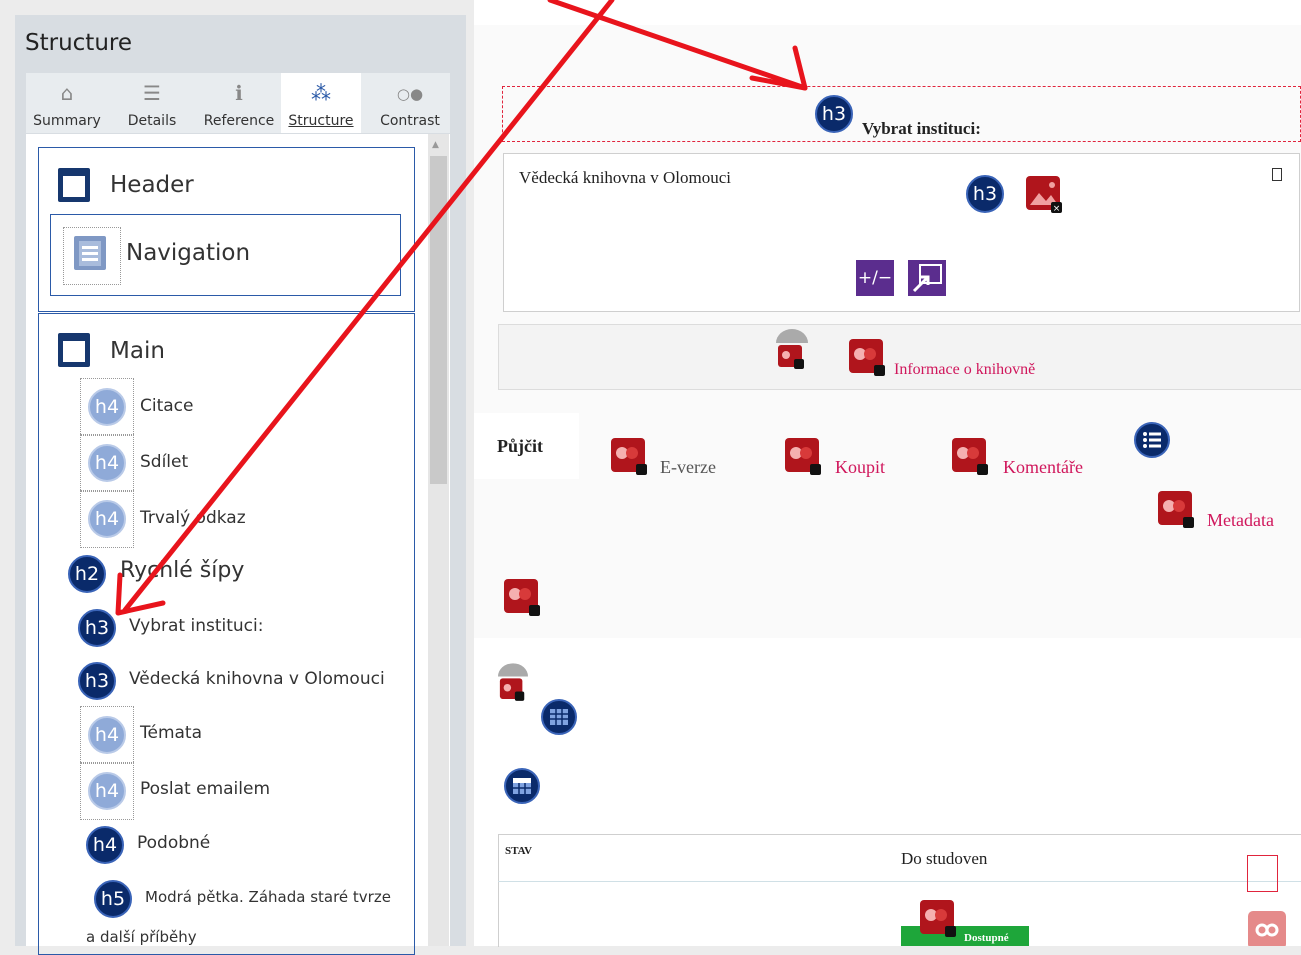 The height and width of the screenshot is (955, 1301). Describe the element at coordinates (410, 94) in the screenshot. I see `toggle-icon: ○●` at that location.